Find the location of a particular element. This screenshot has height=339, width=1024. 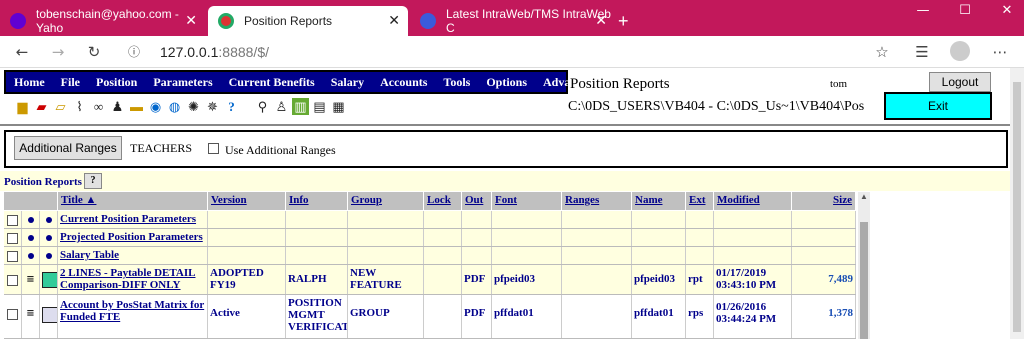

header-name: Name is located at coordinates (659, 201).